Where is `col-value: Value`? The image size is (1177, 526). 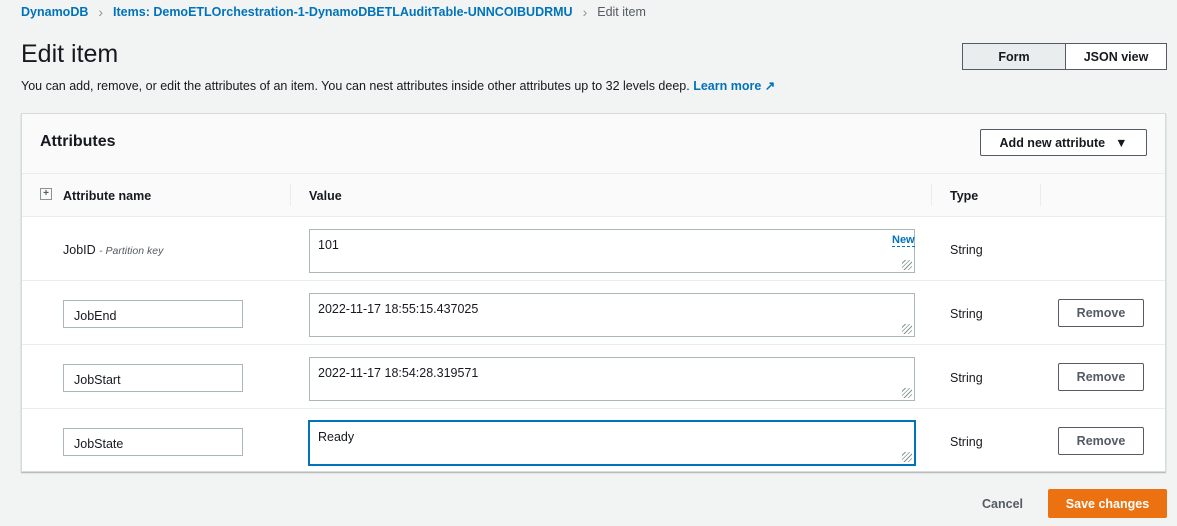
col-value: Value is located at coordinates (325, 196).